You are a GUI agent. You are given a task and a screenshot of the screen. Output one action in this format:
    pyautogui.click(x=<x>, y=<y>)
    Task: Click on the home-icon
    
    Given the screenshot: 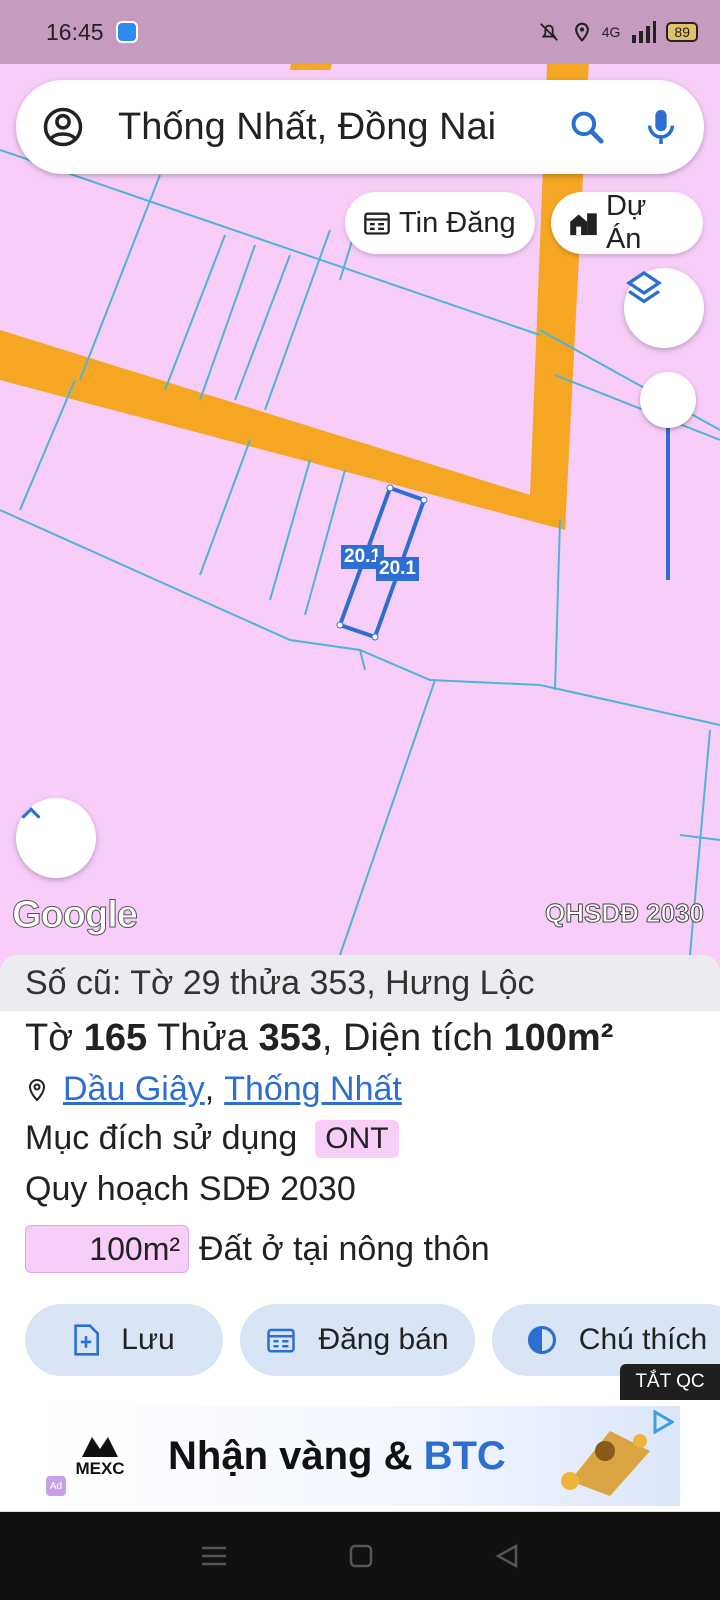 What is the action you would take?
    pyautogui.click(x=361, y=1556)
    